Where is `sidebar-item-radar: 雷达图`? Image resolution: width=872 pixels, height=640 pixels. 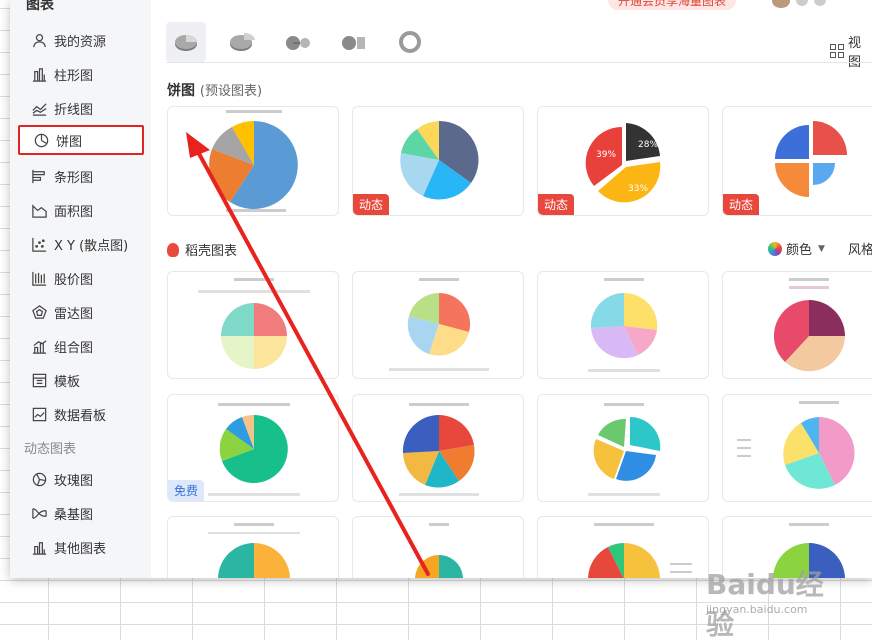
sidebar-item-radar: 雷达图 is located at coordinates (81, 312).